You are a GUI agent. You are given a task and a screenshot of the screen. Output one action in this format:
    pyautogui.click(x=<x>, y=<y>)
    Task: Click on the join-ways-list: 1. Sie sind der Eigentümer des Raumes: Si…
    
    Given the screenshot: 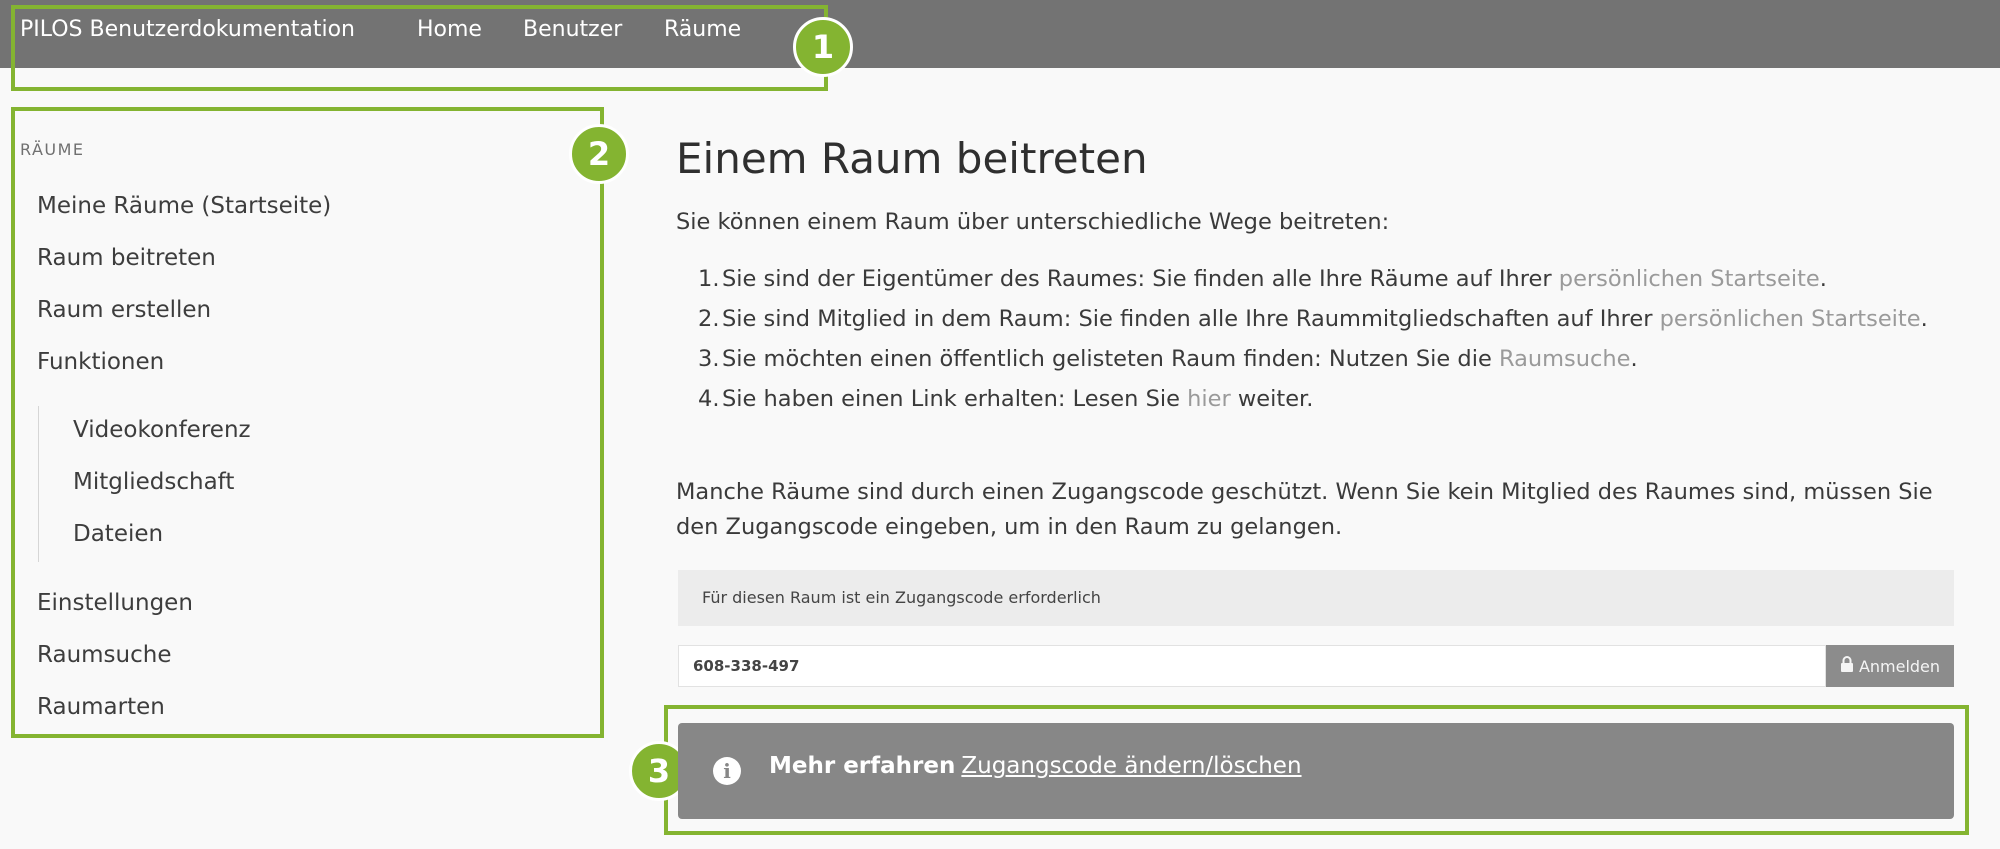 What is the action you would take?
    pyautogui.click(x=1316, y=342)
    